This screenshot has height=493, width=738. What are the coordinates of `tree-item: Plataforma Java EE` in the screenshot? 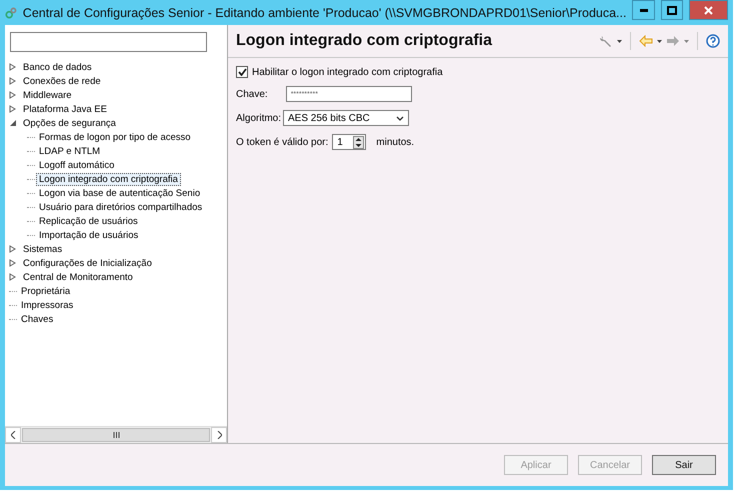 It's located at (65, 109).